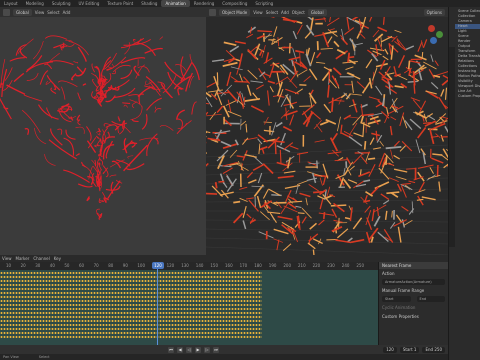 This screenshot has height=360, width=480. Describe the element at coordinates (390, 349) in the screenshot. I see `current-frame-field: 120` at that location.